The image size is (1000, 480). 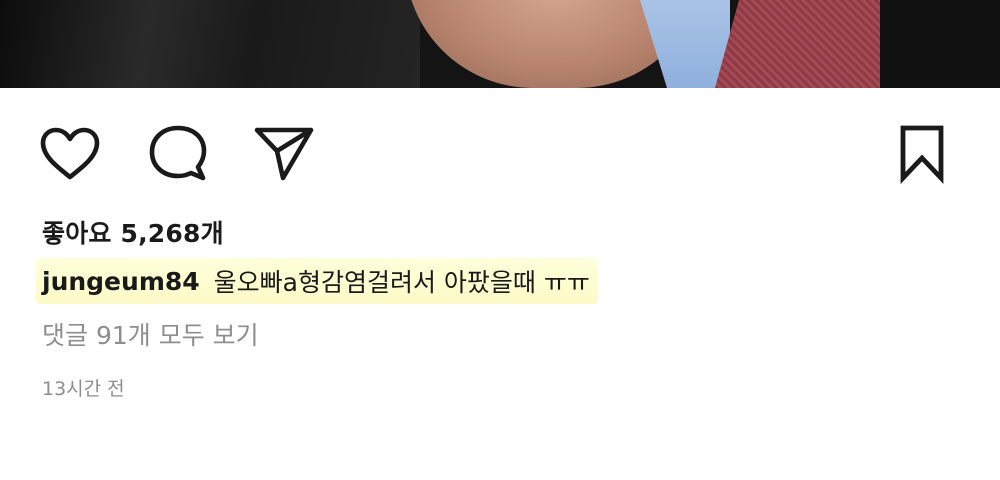 I want to click on likes-count: 좋아요 5,268개, so click(x=133, y=232).